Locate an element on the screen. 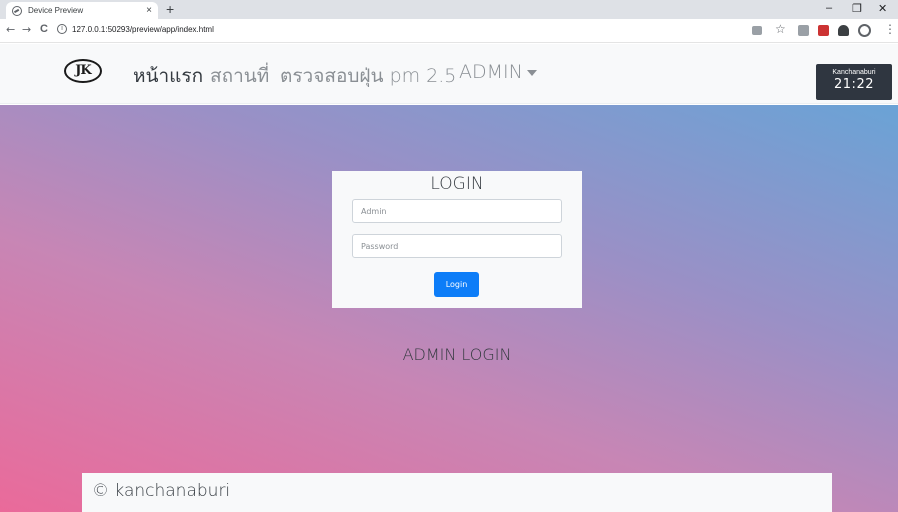 The height and width of the screenshot is (512, 898). browser-menu-icon: ⋮ is located at coordinates (890, 29).